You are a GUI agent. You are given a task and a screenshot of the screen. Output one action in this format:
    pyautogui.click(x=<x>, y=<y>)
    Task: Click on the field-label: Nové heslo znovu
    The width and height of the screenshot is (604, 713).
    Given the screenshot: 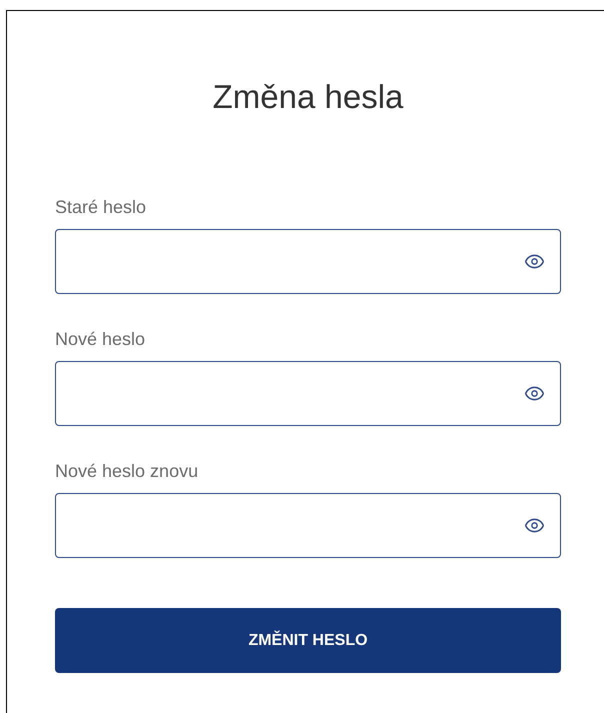 What is the action you would take?
    pyautogui.click(x=126, y=471)
    